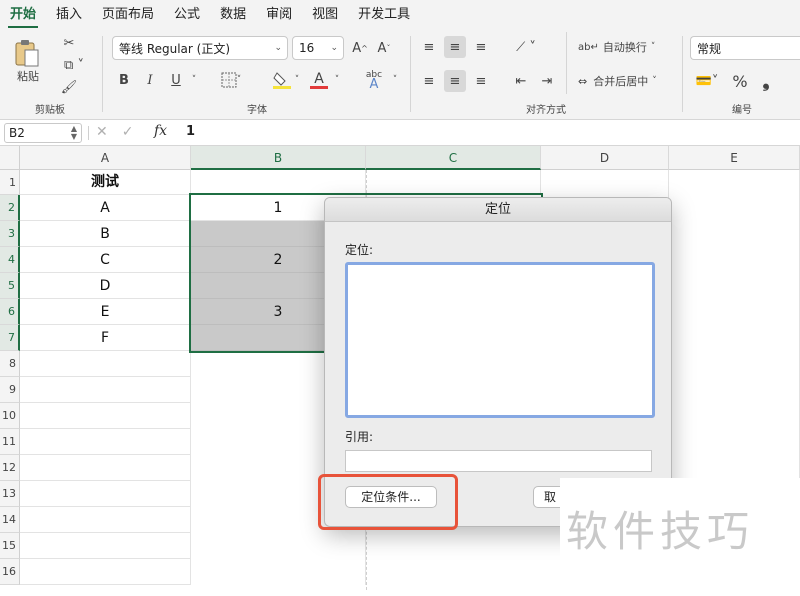 The width and height of the screenshot is (800, 596). Describe the element at coordinates (10, 364) in the screenshot. I see `row-header: 8` at that location.